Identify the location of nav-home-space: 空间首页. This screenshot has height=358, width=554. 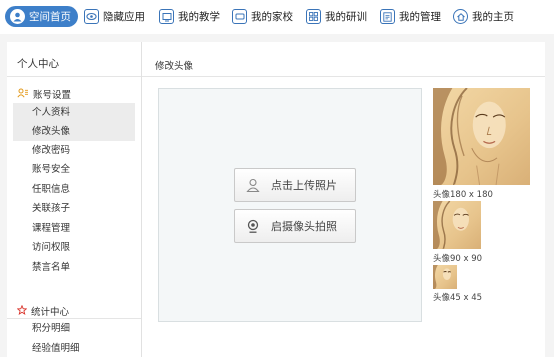
(41, 16).